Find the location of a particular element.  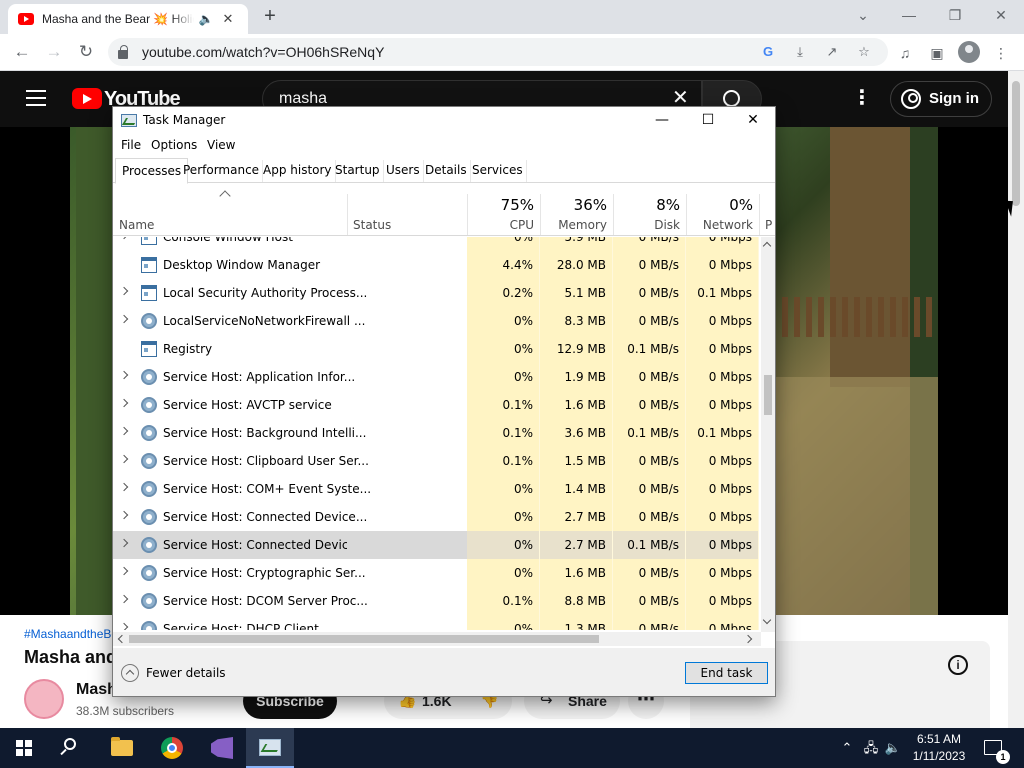

column-cpu: 75% CPU is located at coordinates (503, 209).